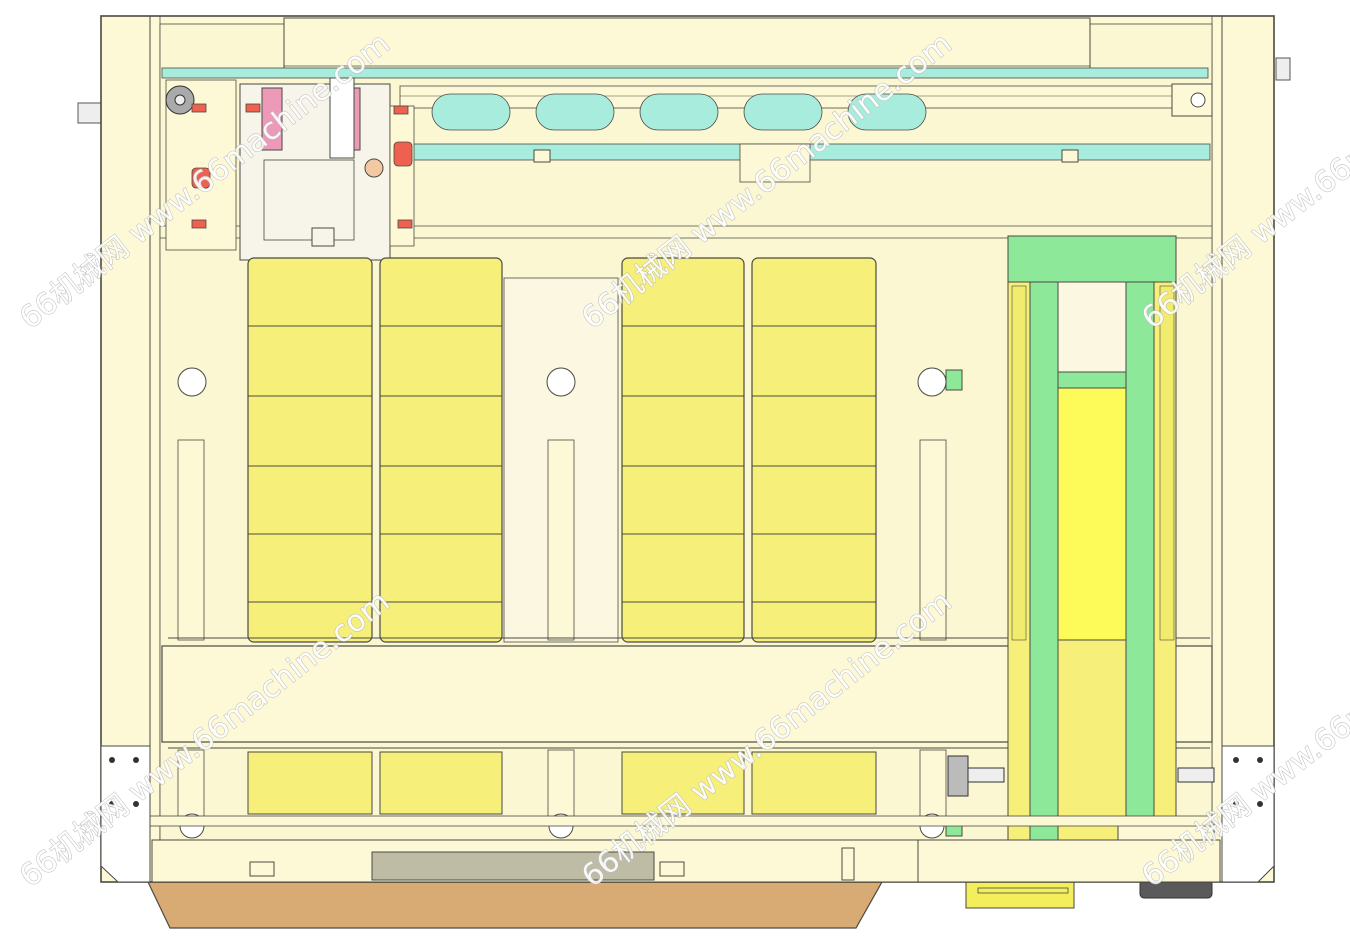  Describe the element at coordinates (1140, 540) in the screenshot. I see `lift-green-right` at that location.